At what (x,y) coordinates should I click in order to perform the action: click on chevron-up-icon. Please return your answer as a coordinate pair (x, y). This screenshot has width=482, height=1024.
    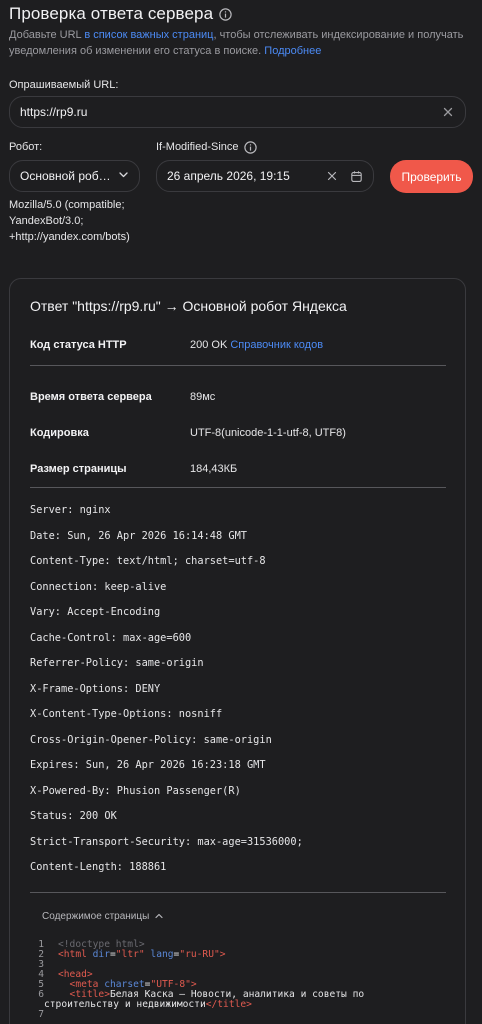
    Looking at the image, I should click on (159, 916).